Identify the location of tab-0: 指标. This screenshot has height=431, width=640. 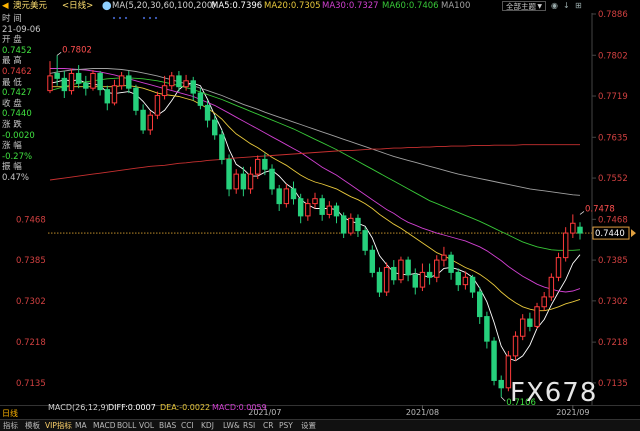
(10, 425).